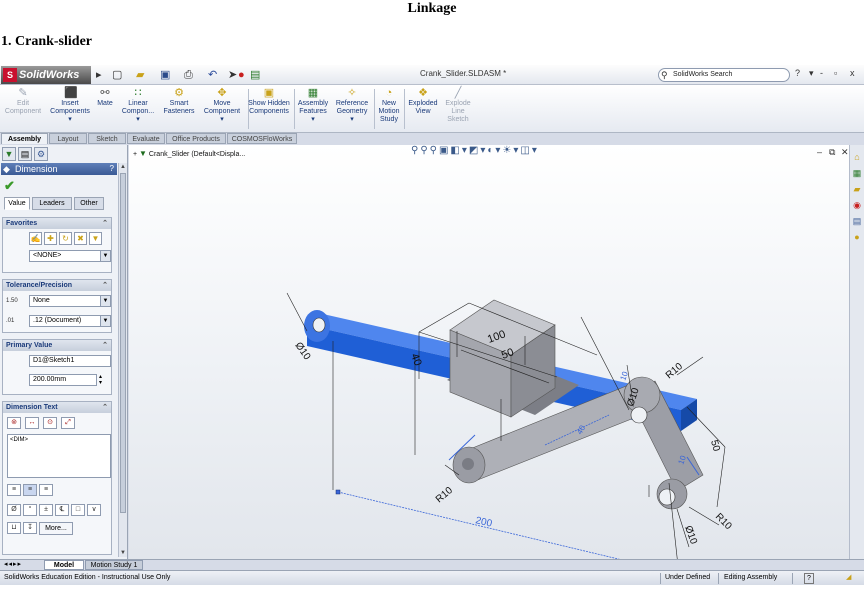 The width and height of the screenshot is (864, 600). I want to click on dim-label-diameter-10-bottom: Ø10, so click(690, 535).